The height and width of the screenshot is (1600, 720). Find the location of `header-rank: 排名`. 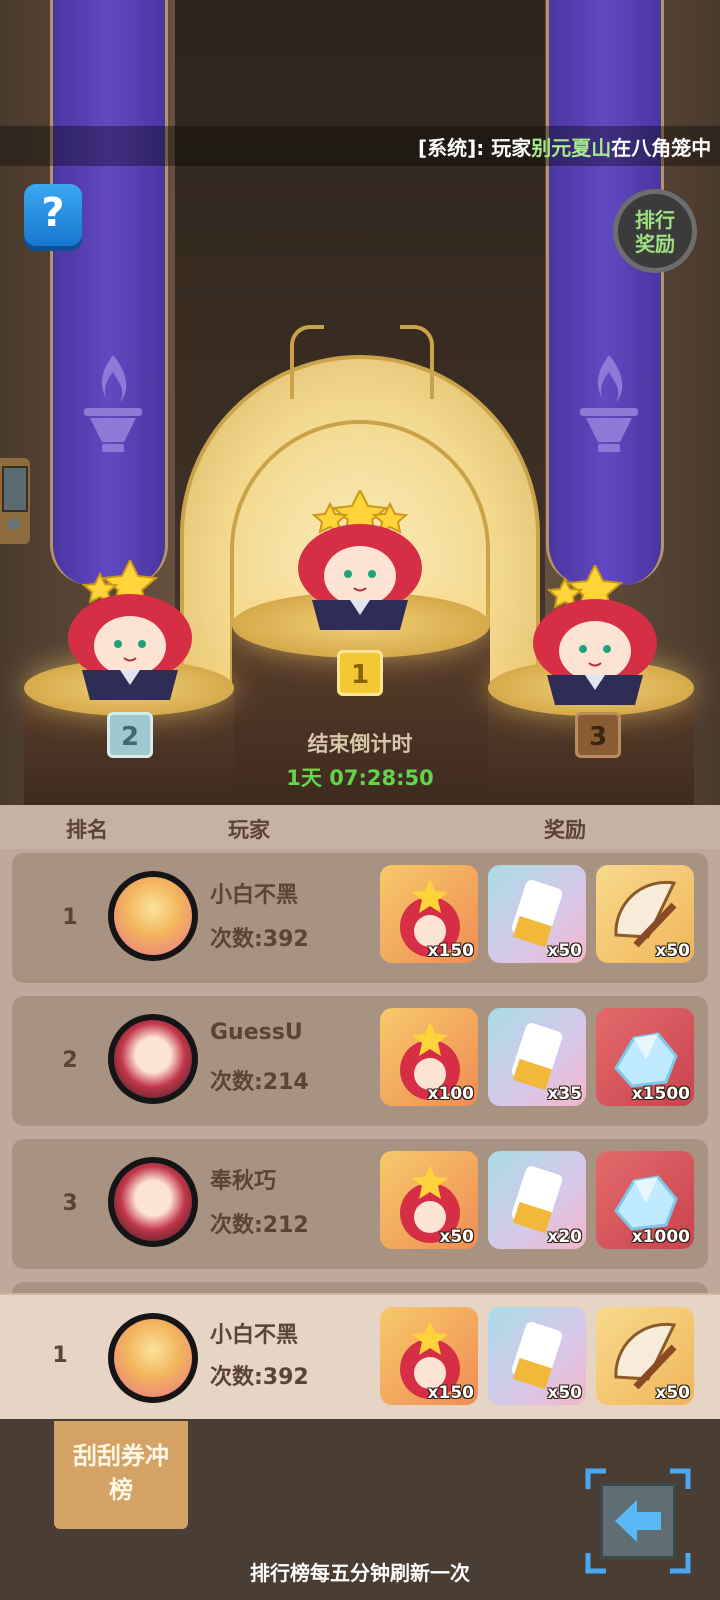

header-rank: 排名 is located at coordinates (87, 830).